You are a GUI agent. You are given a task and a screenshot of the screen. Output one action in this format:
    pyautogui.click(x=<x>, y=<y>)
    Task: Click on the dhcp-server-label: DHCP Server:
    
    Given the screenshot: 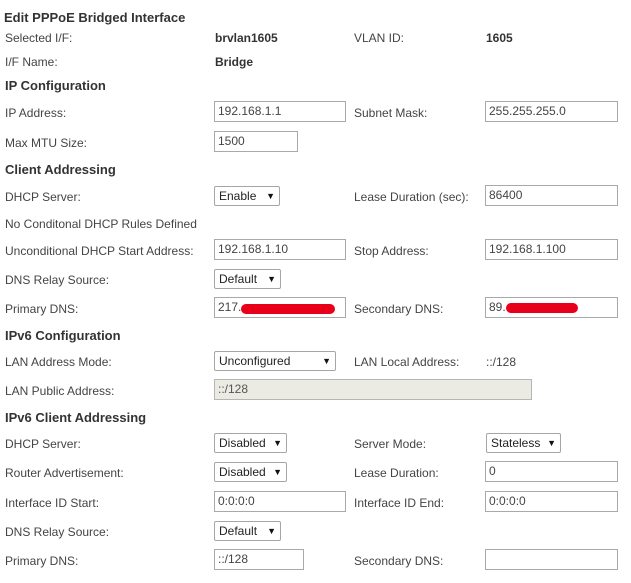 What is the action you would take?
    pyautogui.click(x=43, y=197)
    